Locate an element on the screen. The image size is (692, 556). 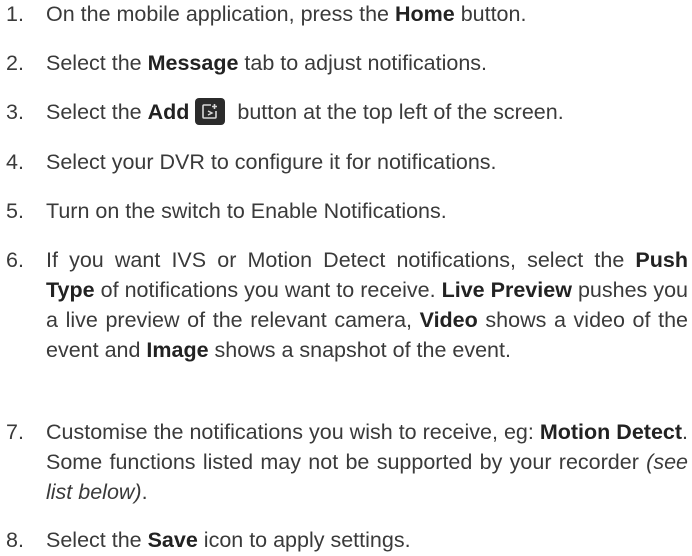
step-number: 2. is located at coordinates (15, 63).